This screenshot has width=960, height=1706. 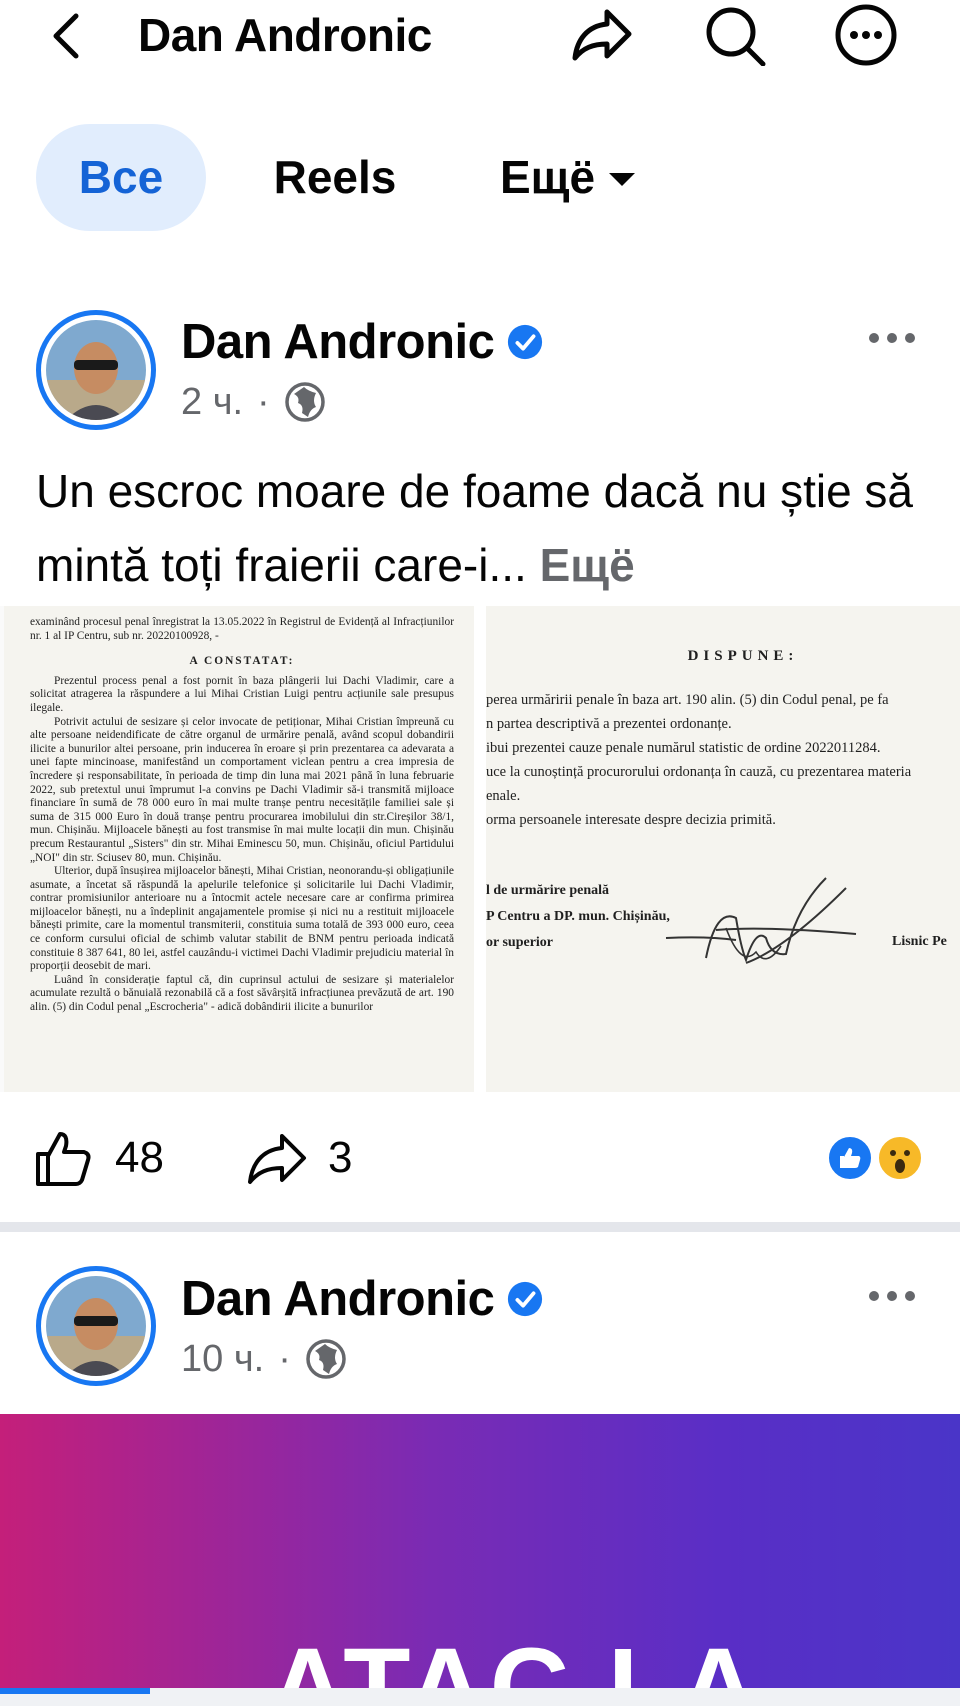 I want to click on image-divider, so click(x=480, y=849).